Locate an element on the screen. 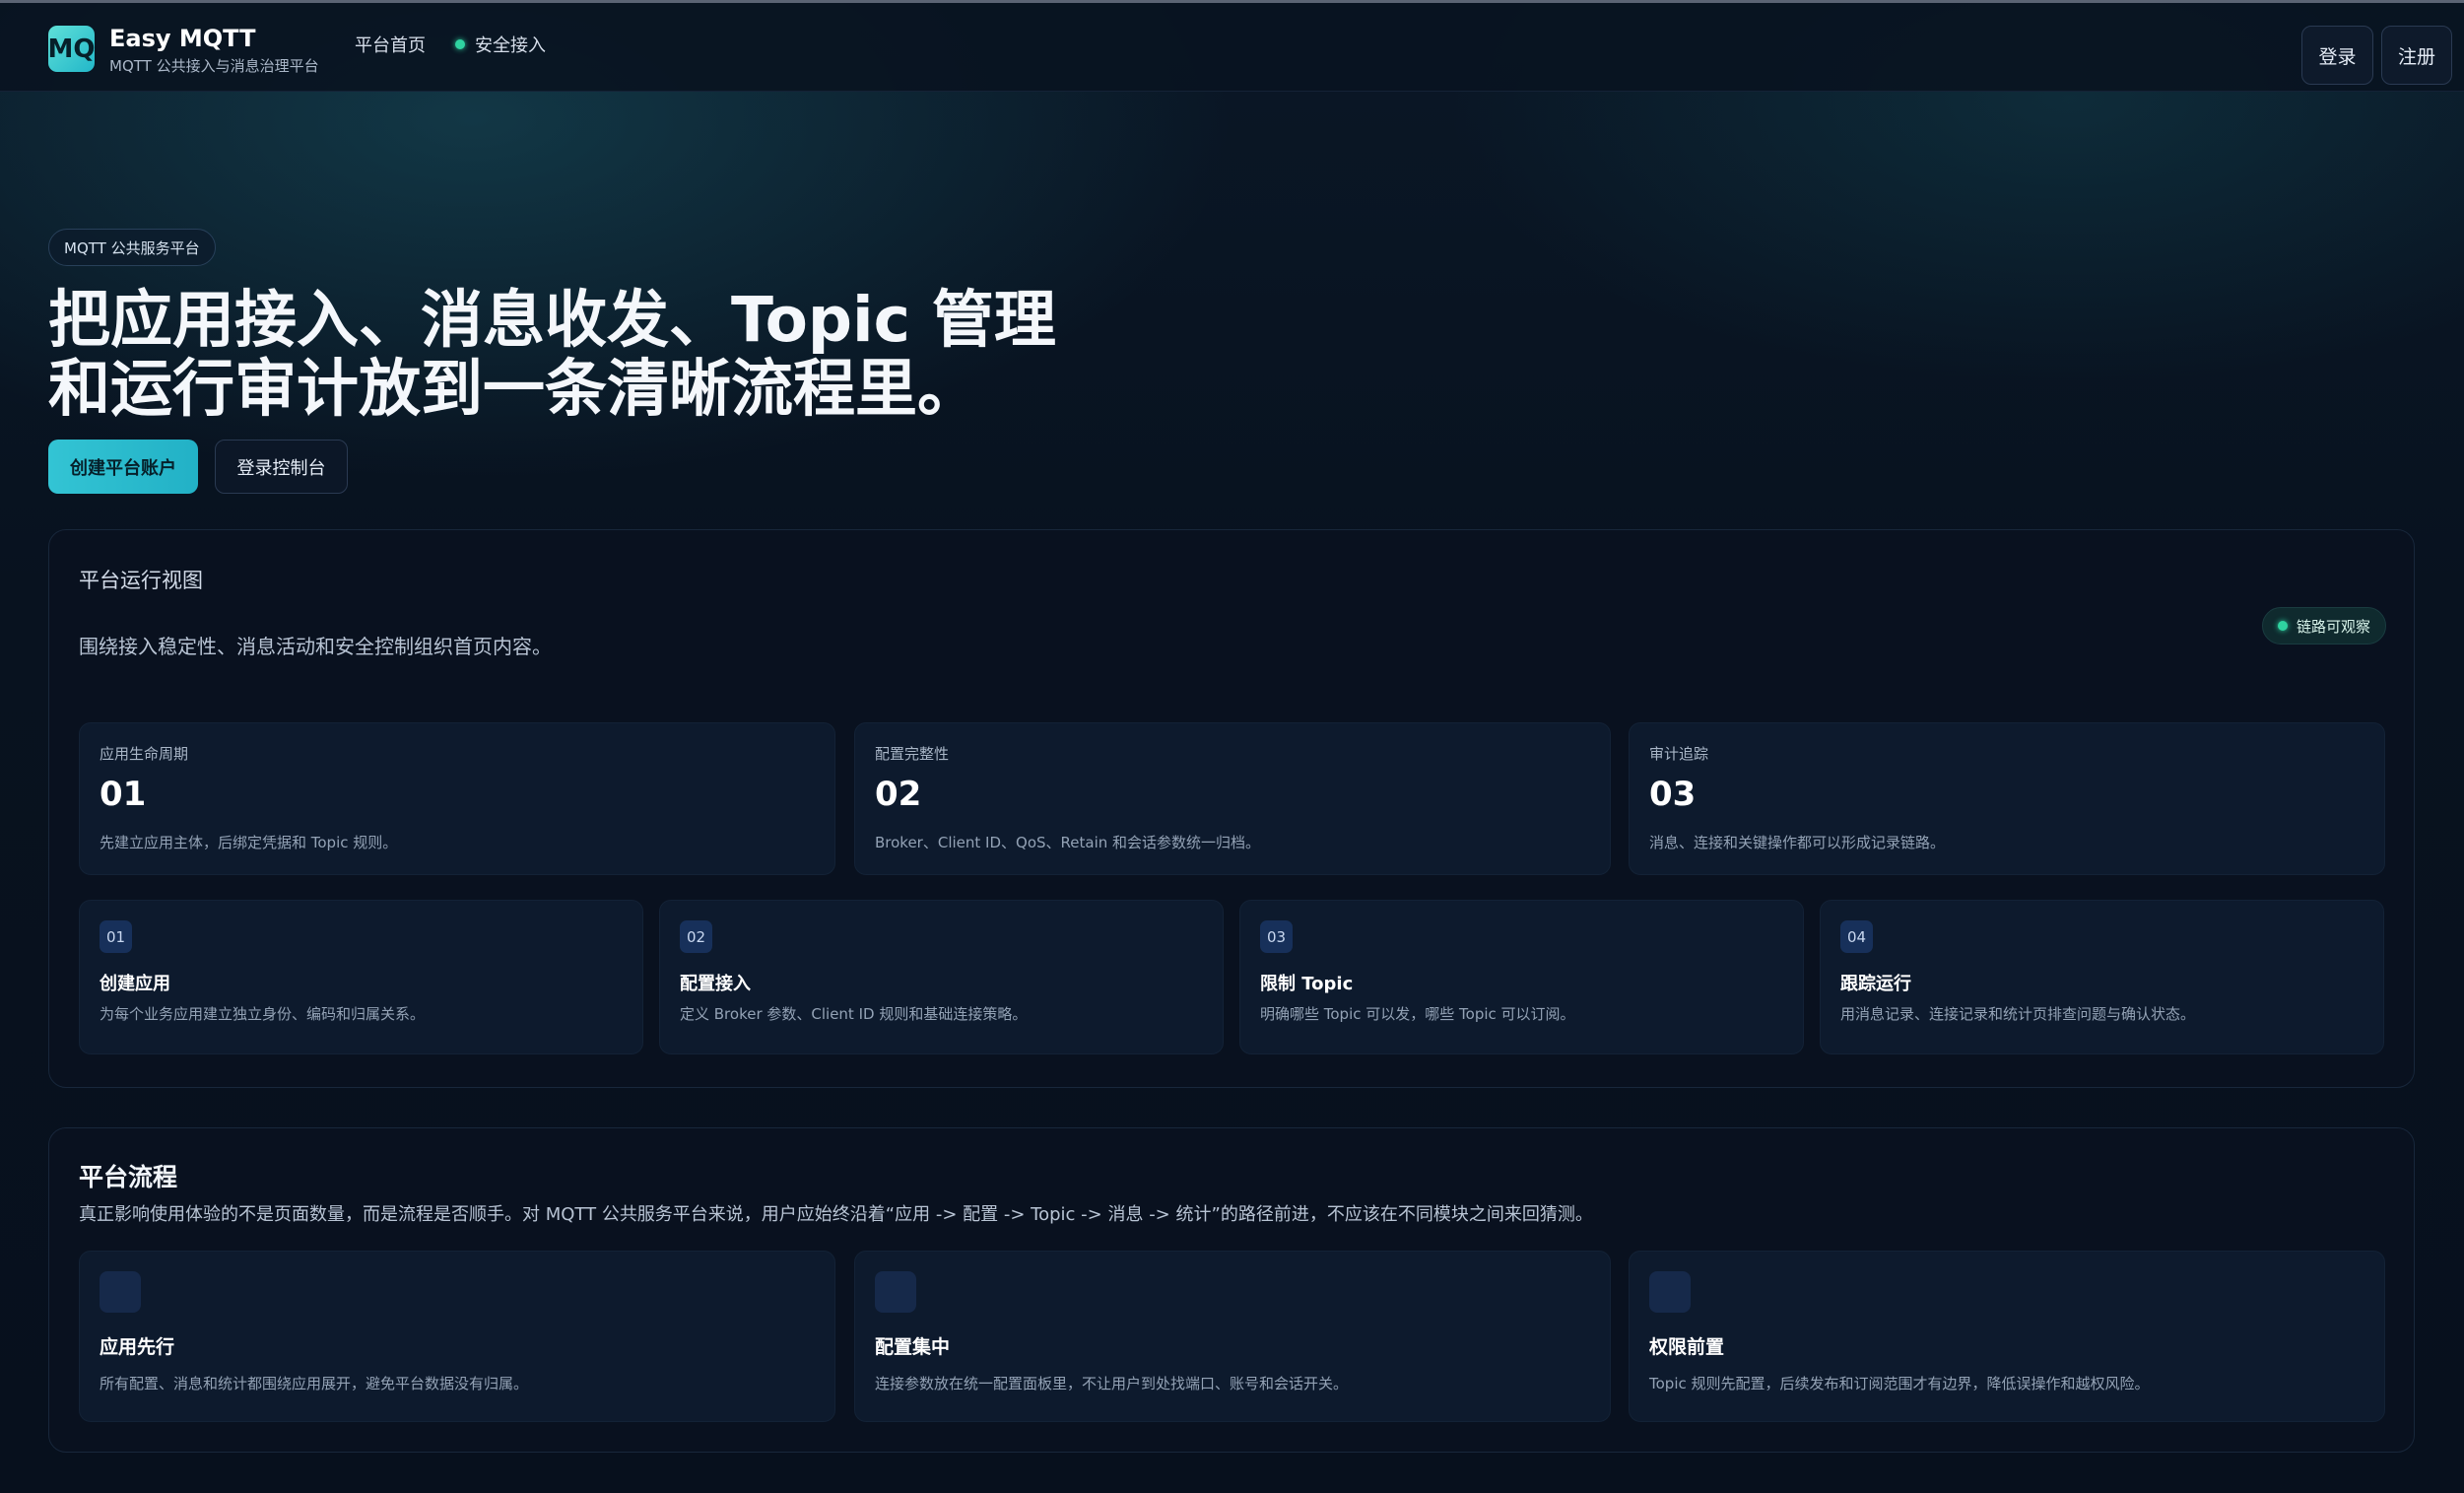 This screenshot has width=2464, height=1493. nav-secure-access: 安全接入 is located at coordinates (501, 45).